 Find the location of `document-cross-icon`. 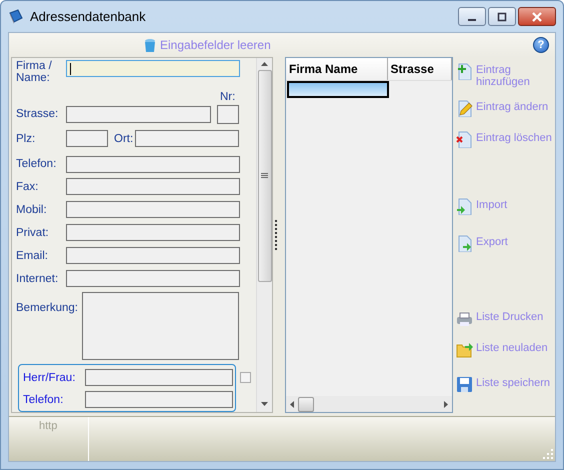

document-cross-icon is located at coordinates (464, 139).